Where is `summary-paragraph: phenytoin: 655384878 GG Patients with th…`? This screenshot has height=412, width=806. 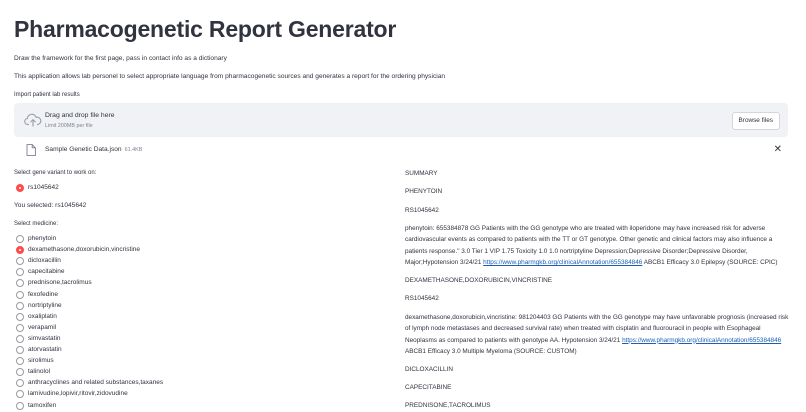
summary-paragraph: phenytoin: 655384878 GG Patients with th… is located at coordinates (597, 245).